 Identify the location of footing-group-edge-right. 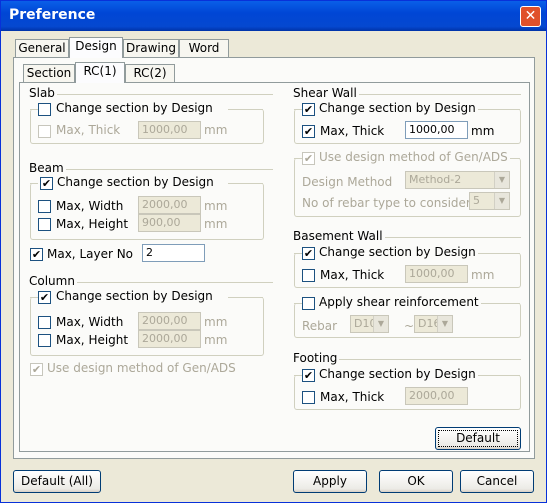
(498, 375).